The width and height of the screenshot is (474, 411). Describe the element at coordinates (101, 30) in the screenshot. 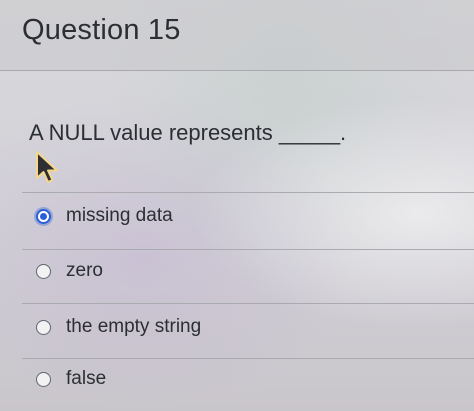

I see `question-title: Question 15` at that location.